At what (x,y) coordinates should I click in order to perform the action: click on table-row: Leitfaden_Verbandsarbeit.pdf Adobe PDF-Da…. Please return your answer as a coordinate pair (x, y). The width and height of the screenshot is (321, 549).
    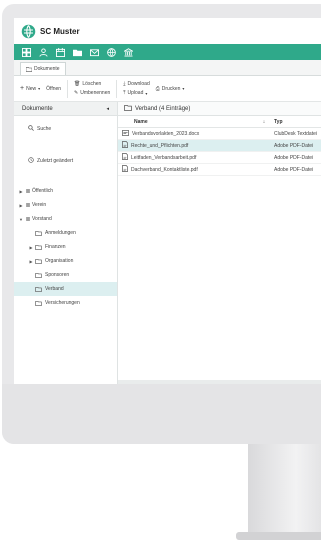
    Looking at the image, I should click on (219, 158).